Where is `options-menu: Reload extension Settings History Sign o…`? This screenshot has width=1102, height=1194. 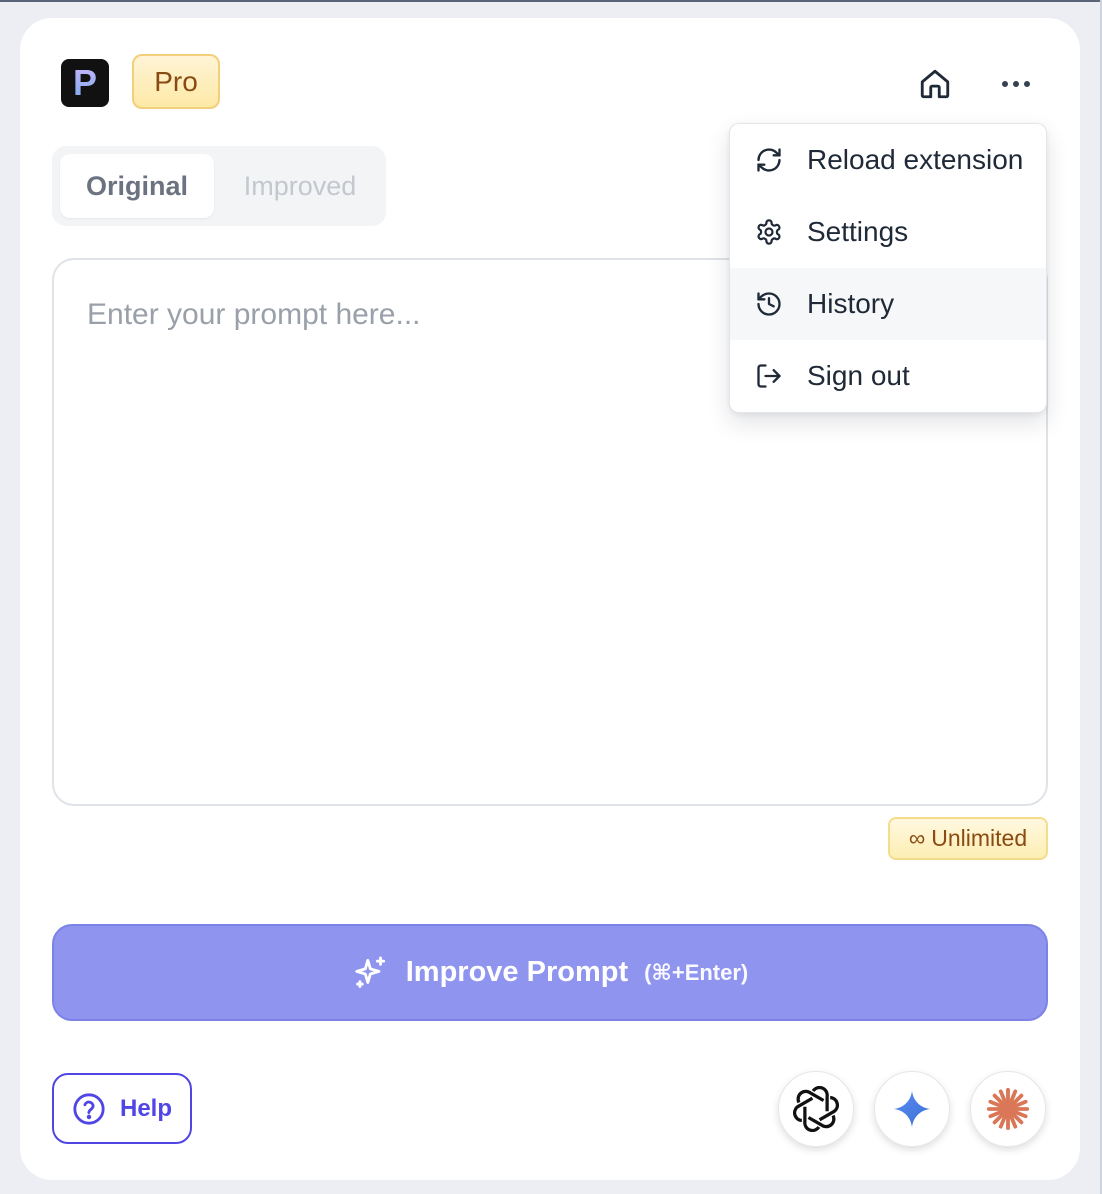
options-menu: Reload extension Settings History Sign o… is located at coordinates (888, 268).